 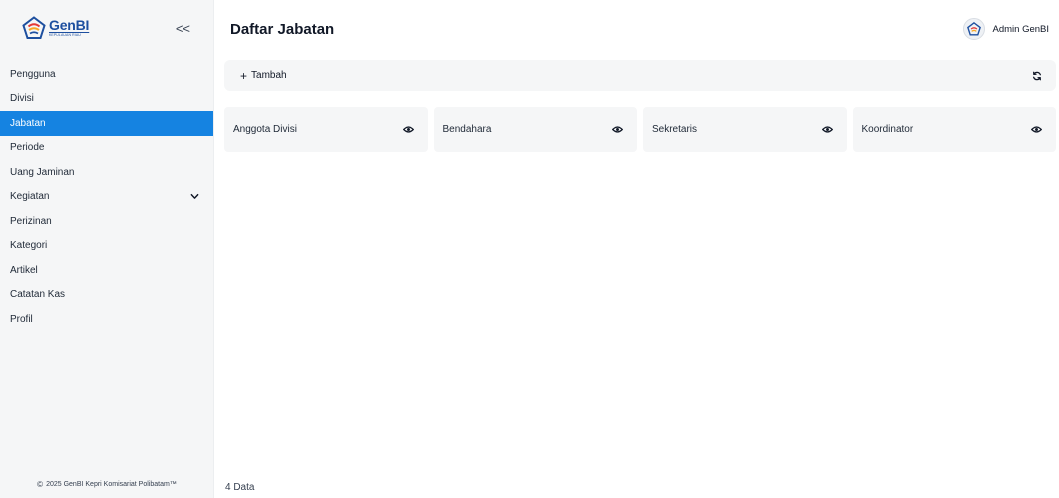 I want to click on collapse-sidebar-button: <<, so click(x=183, y=28).